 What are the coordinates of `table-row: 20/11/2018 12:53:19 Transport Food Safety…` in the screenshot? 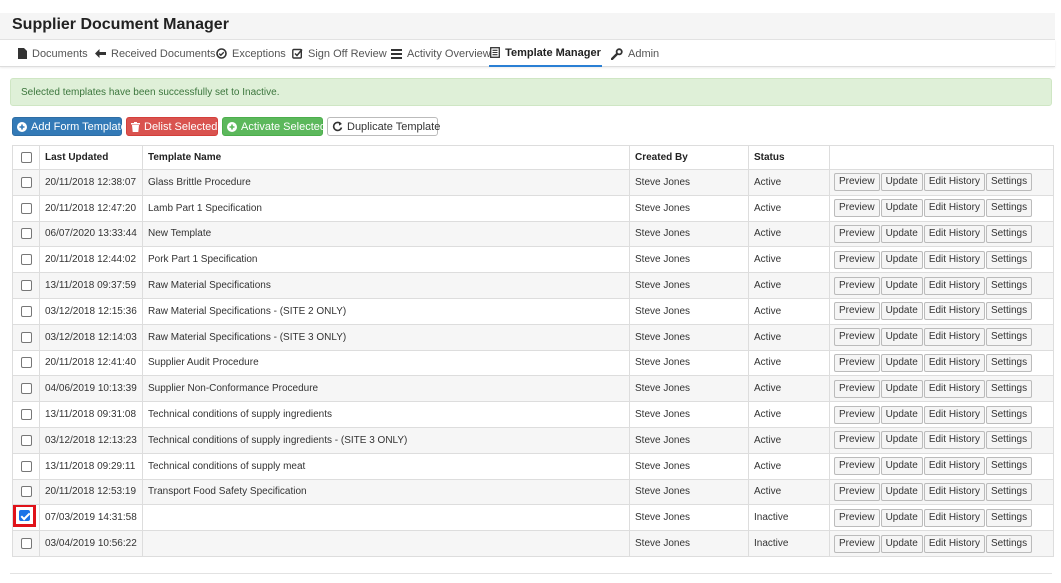 It's located at (533, 492).